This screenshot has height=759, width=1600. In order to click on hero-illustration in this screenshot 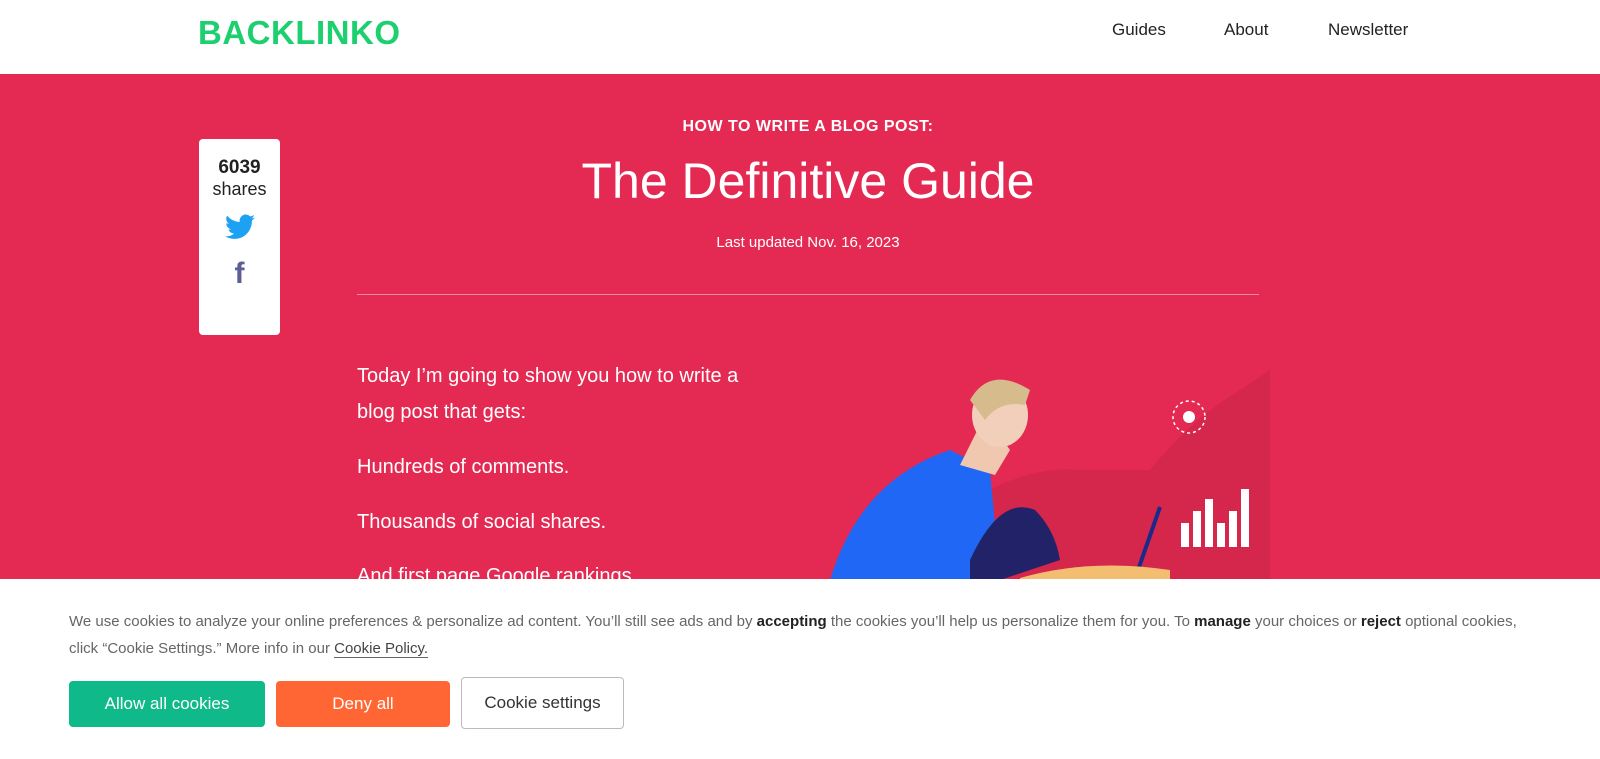, I will do `click(1050, 475)`.